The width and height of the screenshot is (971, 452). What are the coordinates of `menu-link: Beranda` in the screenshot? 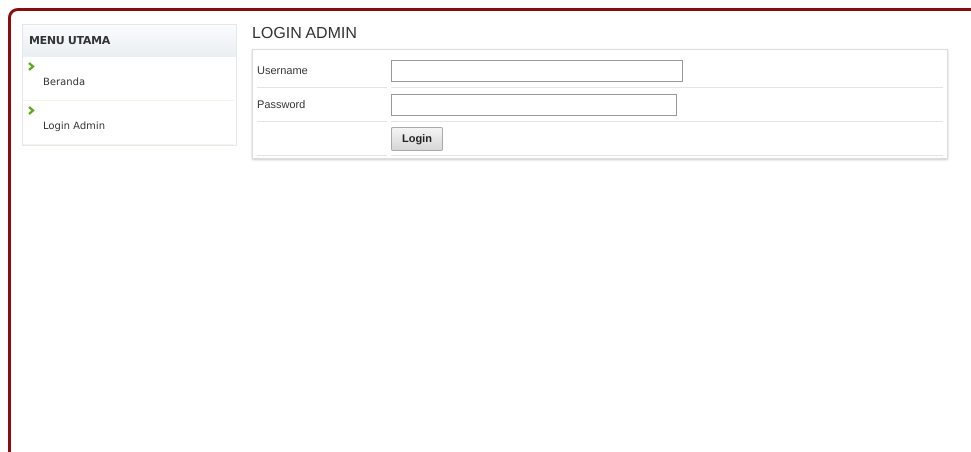 It's located at (64, 82).